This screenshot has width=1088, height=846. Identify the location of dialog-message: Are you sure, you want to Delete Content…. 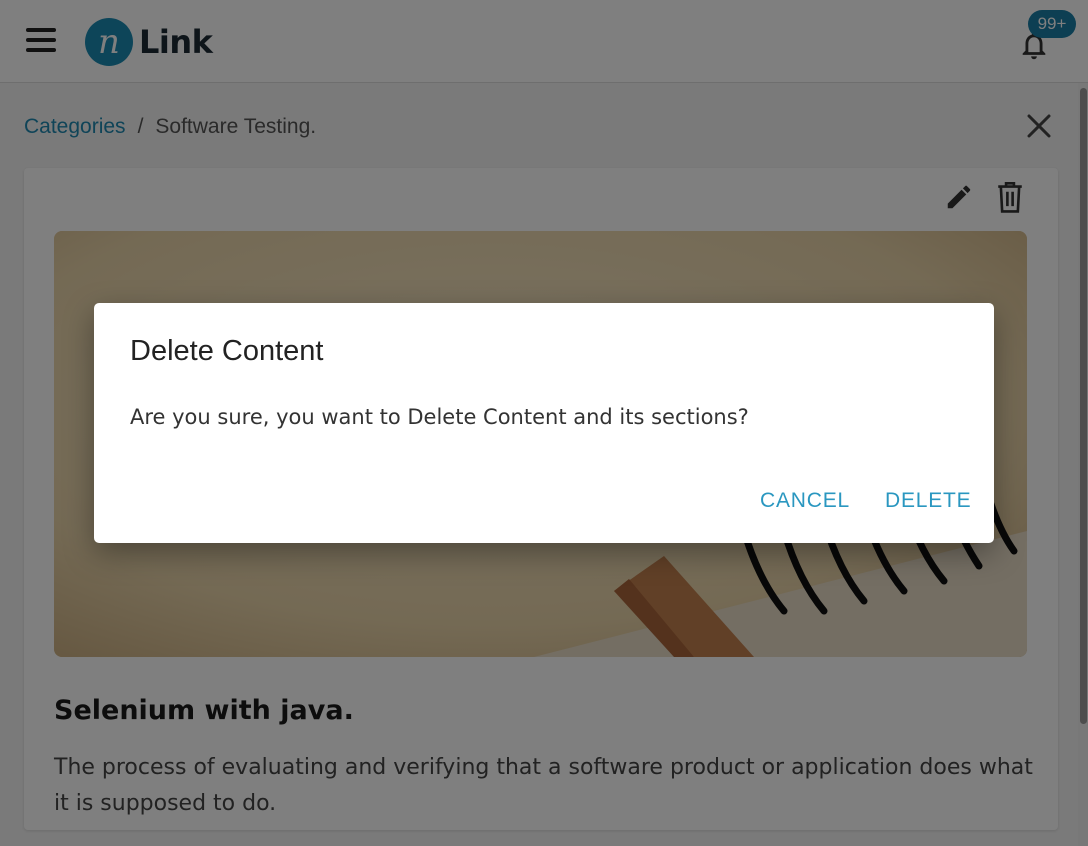
(439, 417).